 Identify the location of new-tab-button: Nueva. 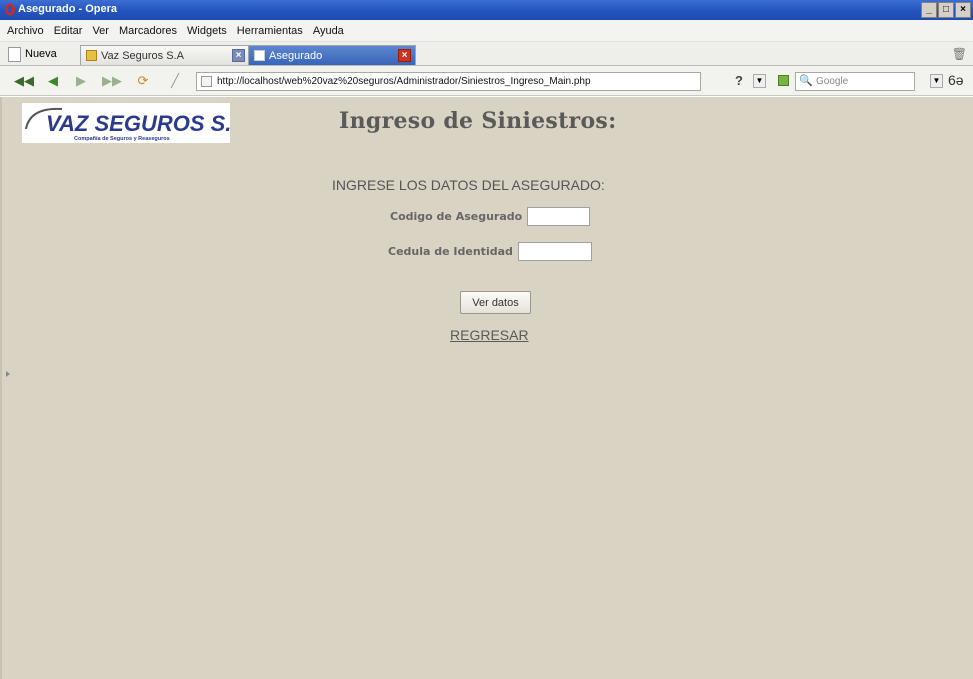
(32, 54).